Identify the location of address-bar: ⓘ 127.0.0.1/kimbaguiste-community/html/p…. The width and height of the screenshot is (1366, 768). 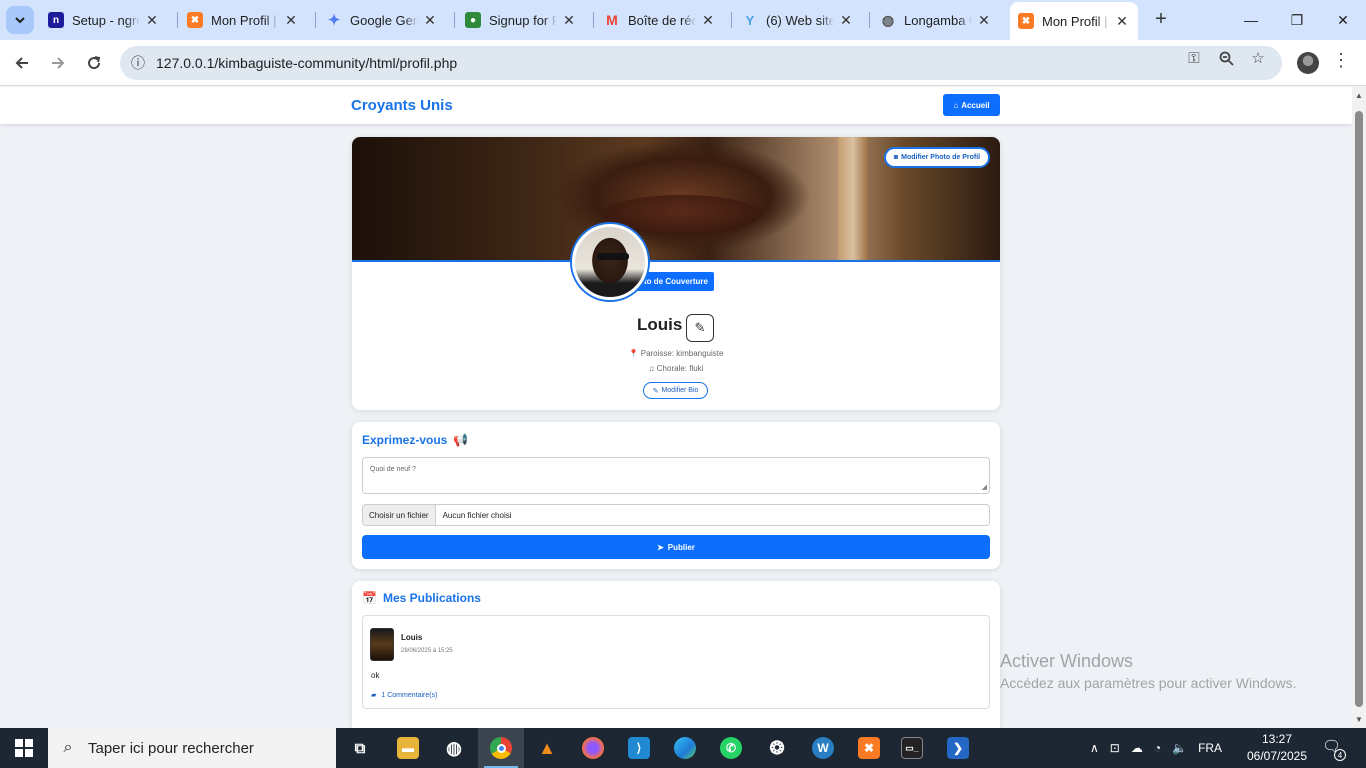
(701, 63).